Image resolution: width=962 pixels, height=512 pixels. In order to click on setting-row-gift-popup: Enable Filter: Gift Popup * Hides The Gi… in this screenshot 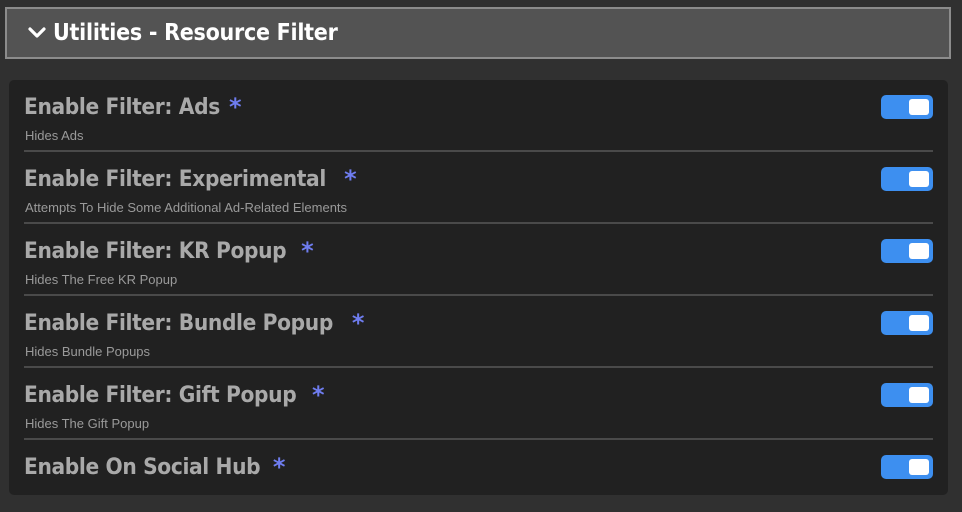, I will do `click(478, 404)`.